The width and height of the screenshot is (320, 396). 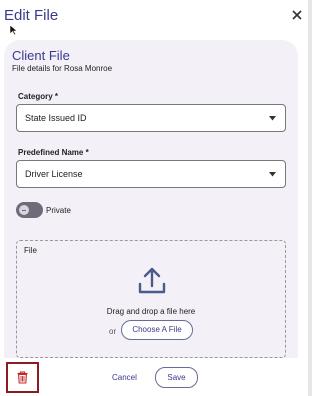 I want to click on close-icon, so click(x=297, y=15).